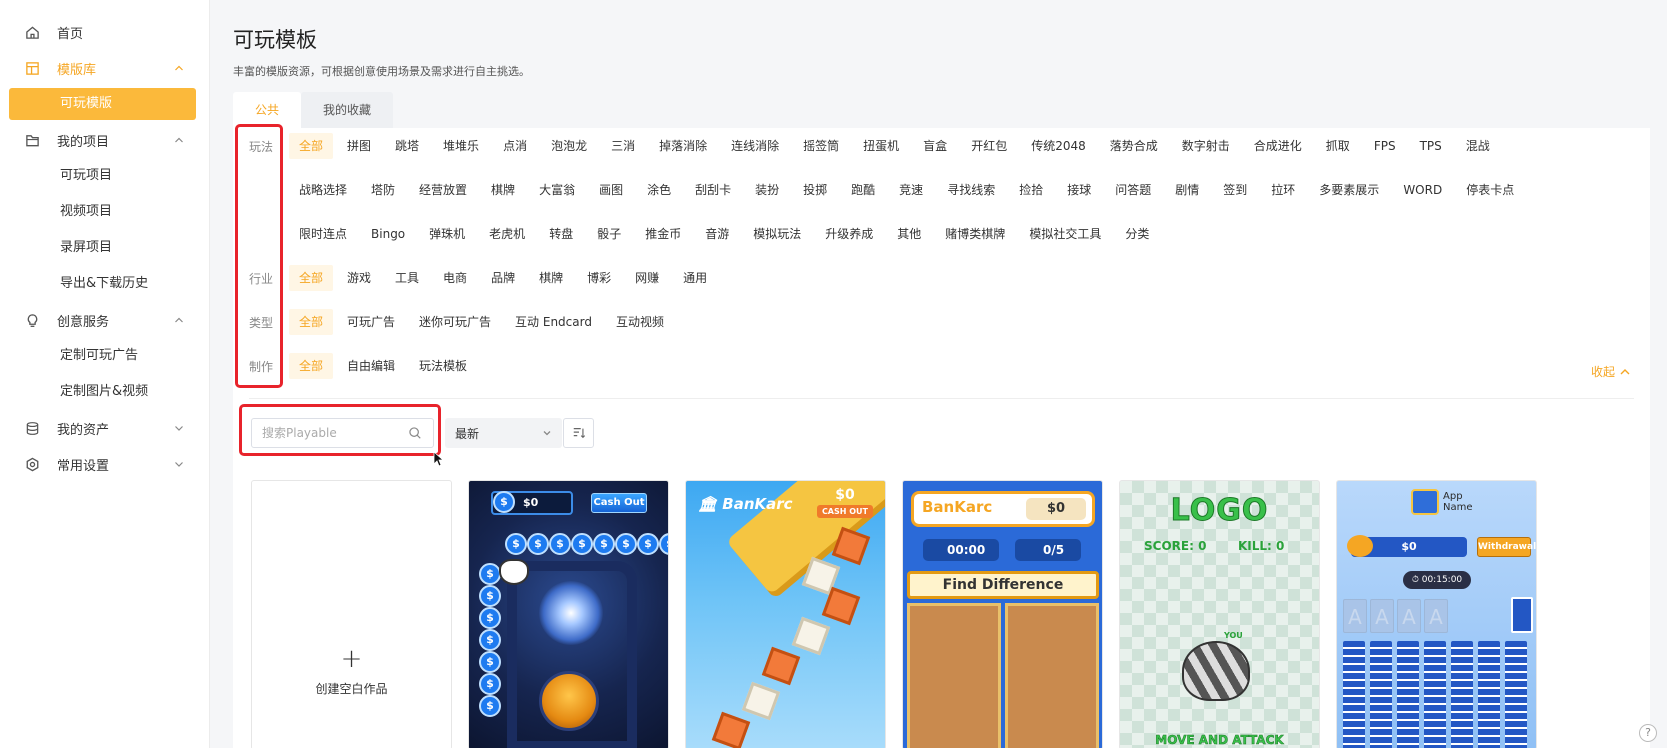  Describe the element at coordinates (647, 278) in the screenshot. I see `filter-chip: 网赚` at that location.